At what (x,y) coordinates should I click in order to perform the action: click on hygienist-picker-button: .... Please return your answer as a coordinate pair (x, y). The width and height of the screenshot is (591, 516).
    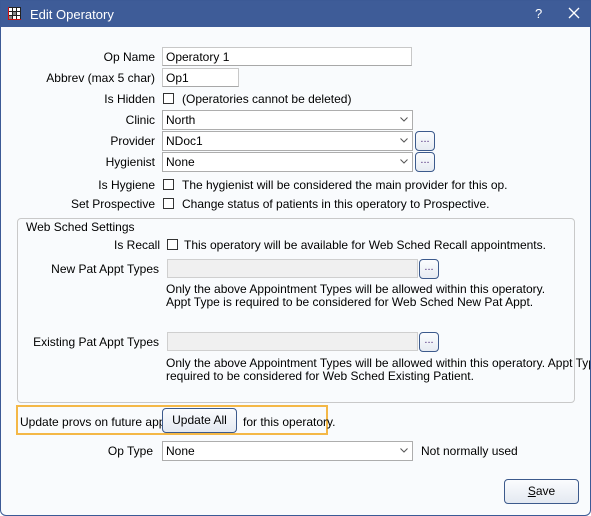
    Looking at the image, I should click on (425, 162).